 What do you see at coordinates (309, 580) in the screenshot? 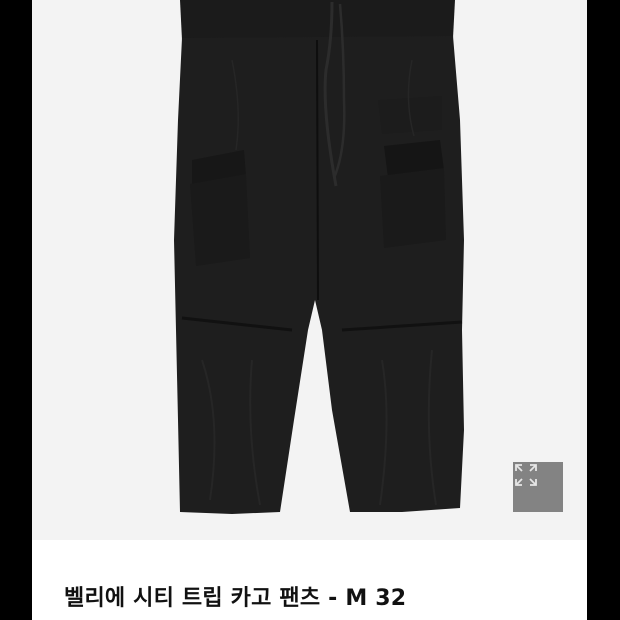
I see `product-info-panel: 벨리에 시티 트립 카고 팬츠 - M 32` at bounding box center [309, 580].